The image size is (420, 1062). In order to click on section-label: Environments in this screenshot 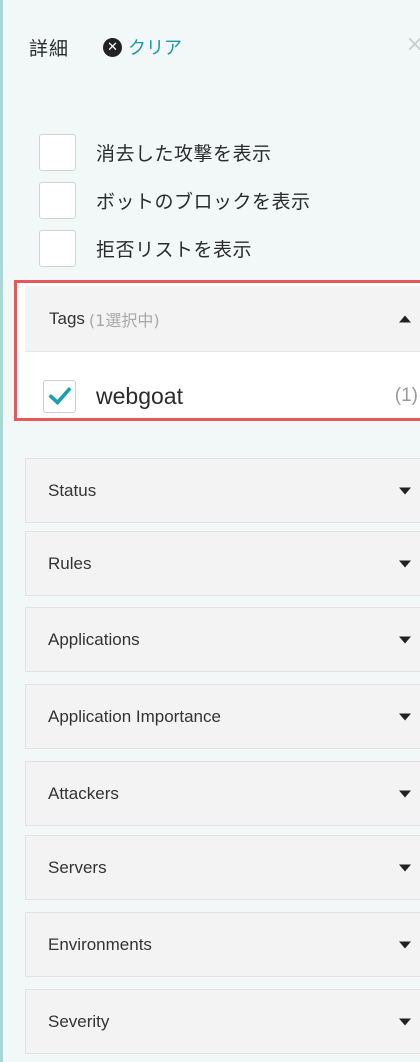, I will do `click(100, 944)`.